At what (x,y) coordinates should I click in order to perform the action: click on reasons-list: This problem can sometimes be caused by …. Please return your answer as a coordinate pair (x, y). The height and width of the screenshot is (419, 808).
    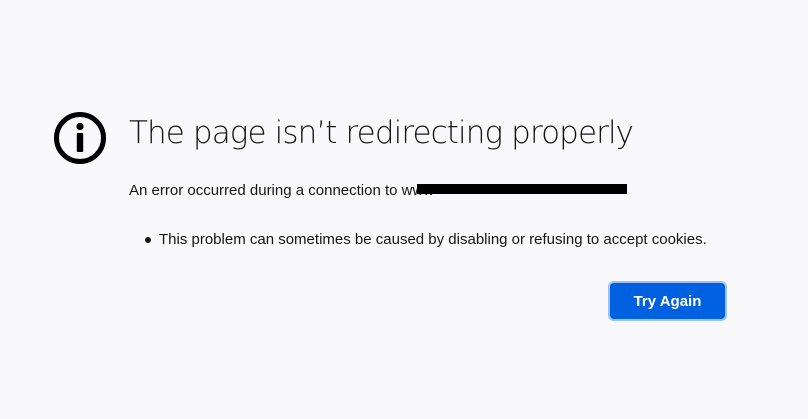
    Looking at the image, I should click on (426, 240).